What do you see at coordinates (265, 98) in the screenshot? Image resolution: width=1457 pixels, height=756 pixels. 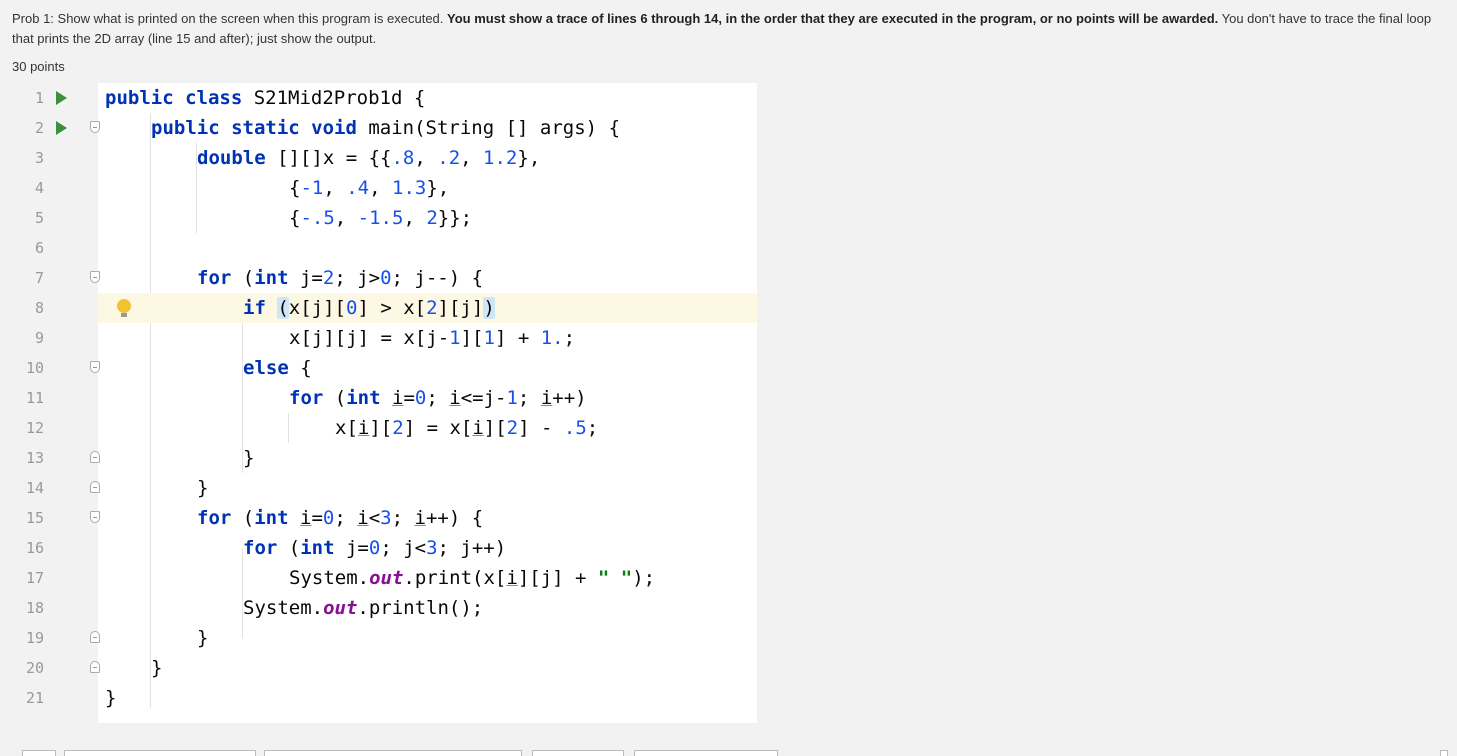 I see `code-text: public class S21Mid2Prob1d {` at bounding box center [265, 98].